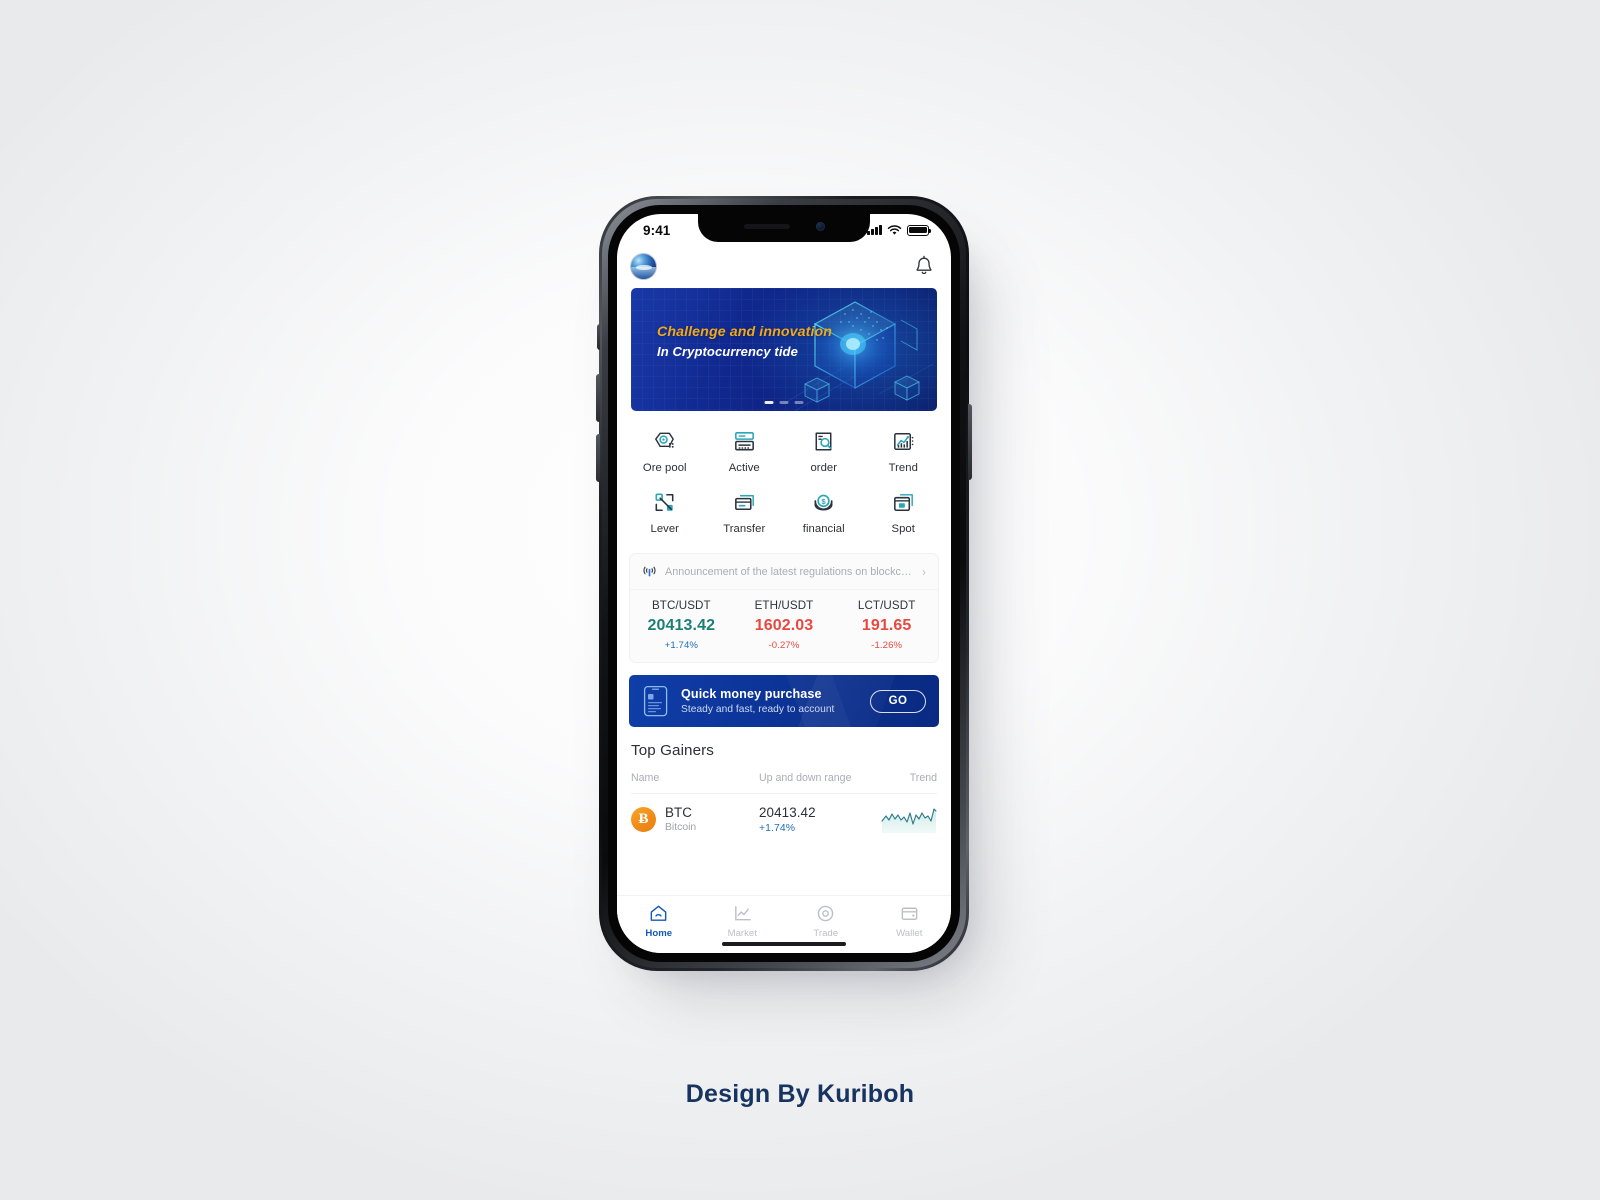 The image size is (1600, 1200). Describe the element at coordinates (909, 933) in the screenshot. I see `tab-label: Wallet` at that location.